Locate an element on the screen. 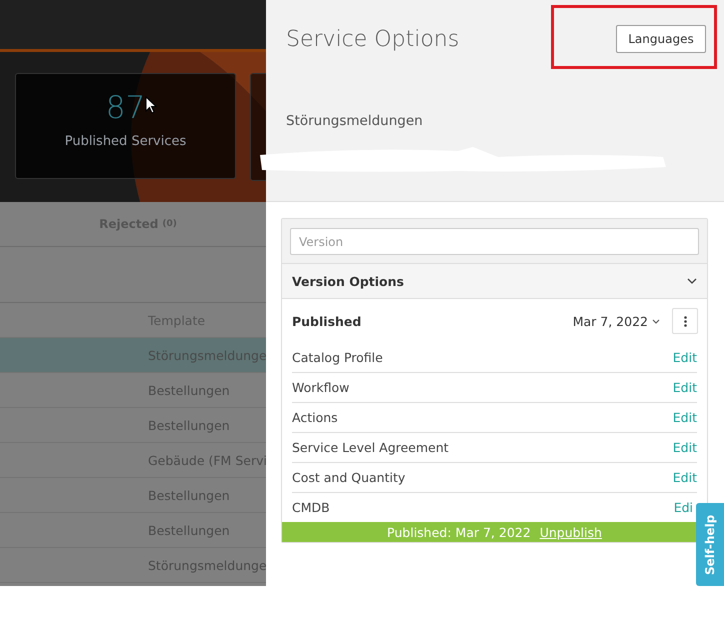 This screenshot has width=724, height=626. option-label: Actions is located at coordinates (315, 417).